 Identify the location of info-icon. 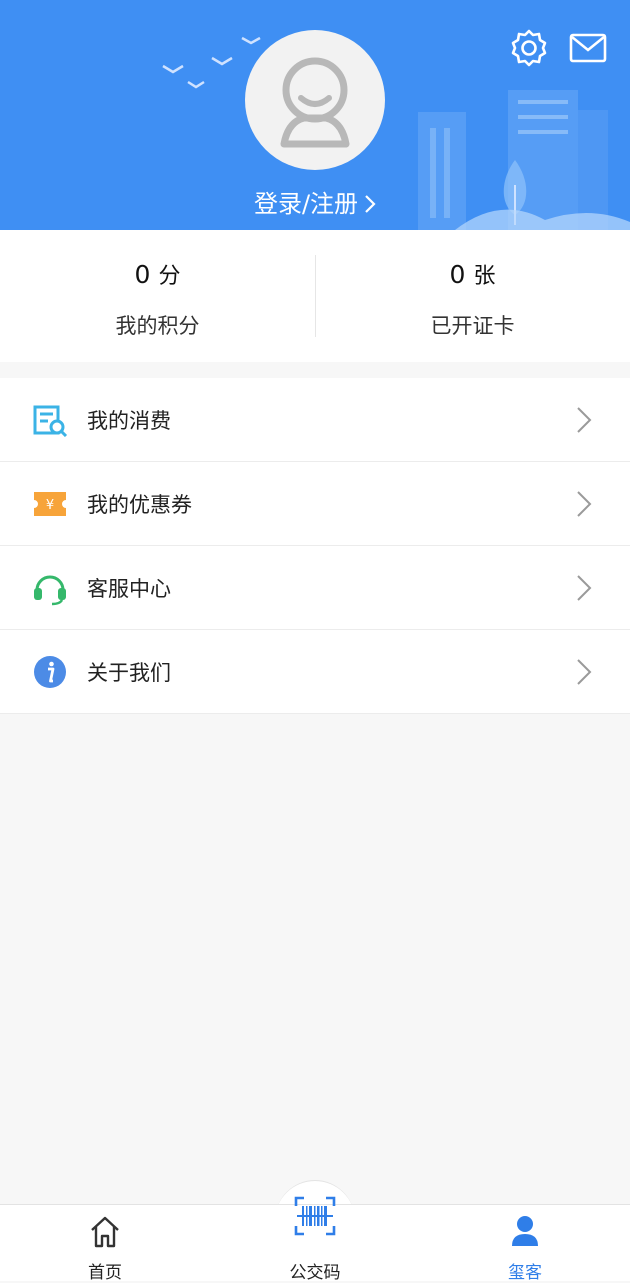
(50, 672).